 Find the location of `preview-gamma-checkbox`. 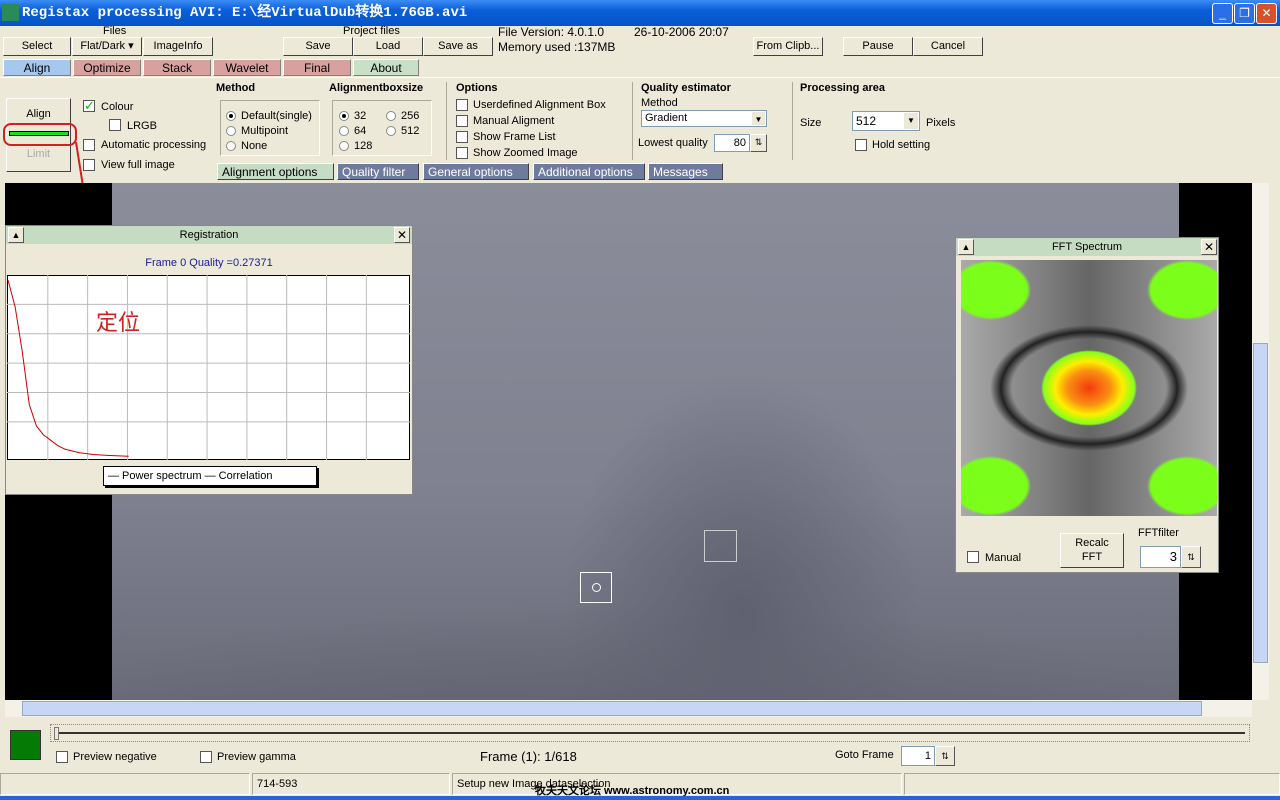

preview-gamma-checkbox is located at coordinates (206, 757).